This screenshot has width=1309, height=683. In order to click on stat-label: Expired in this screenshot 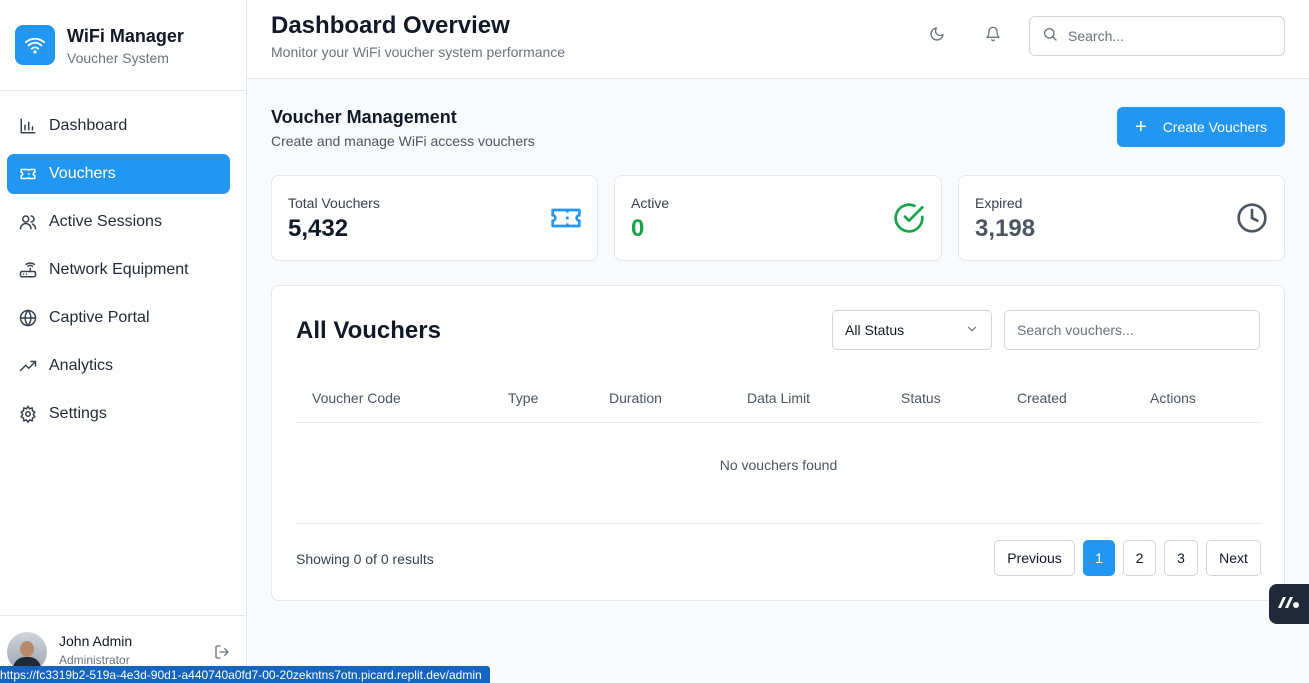, I will do `click(999, 203)`.